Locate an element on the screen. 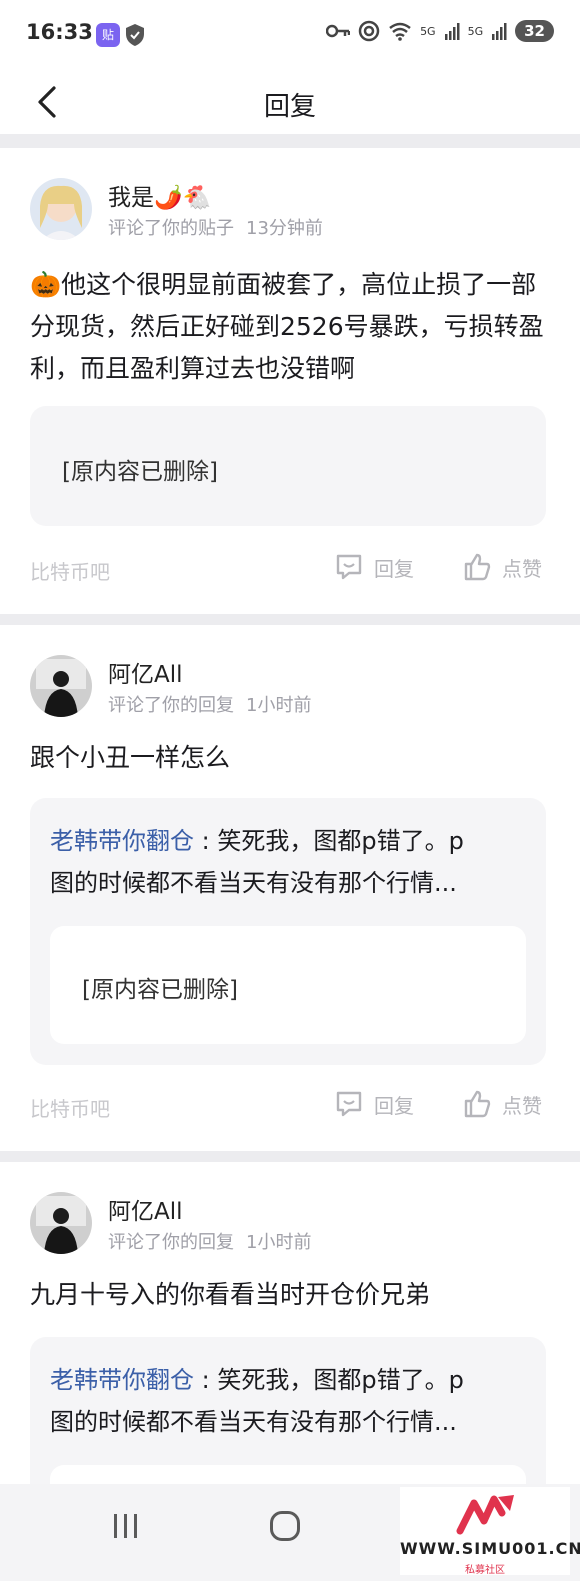 This screenshot has width=580, height=1581. comment-text: 九月十号入的你看看当时开仓价兄弟 is located at coordinates (230, 1294).